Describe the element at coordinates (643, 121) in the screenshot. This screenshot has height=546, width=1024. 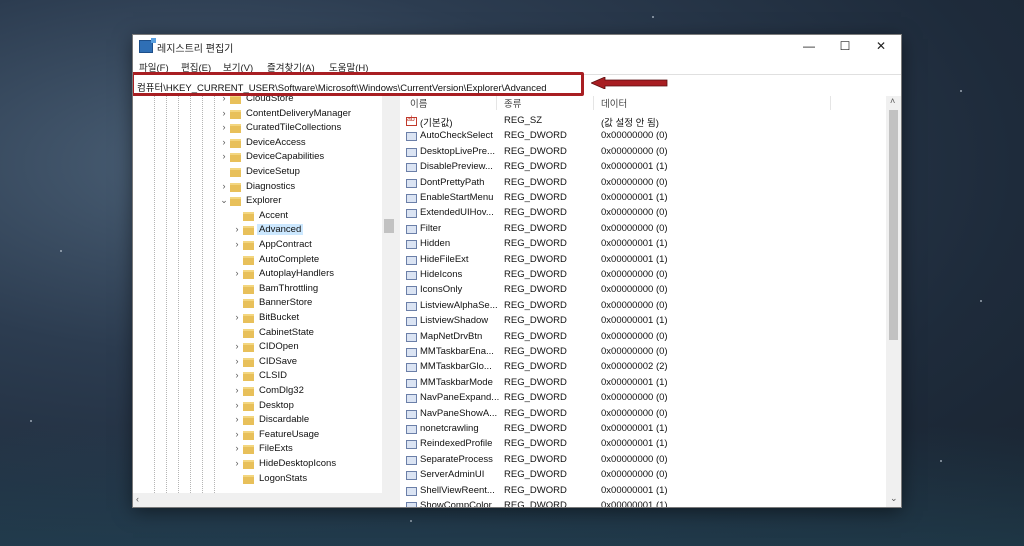
I see `table-row: (기본값) REG_SZ (값 설정 안 됨)` at that location.